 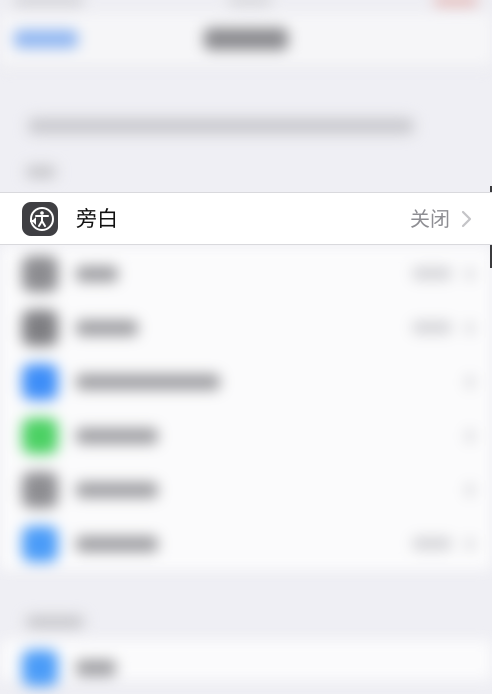 I want to click on voiceover-value: 关闭, so click(x=430, y=219).